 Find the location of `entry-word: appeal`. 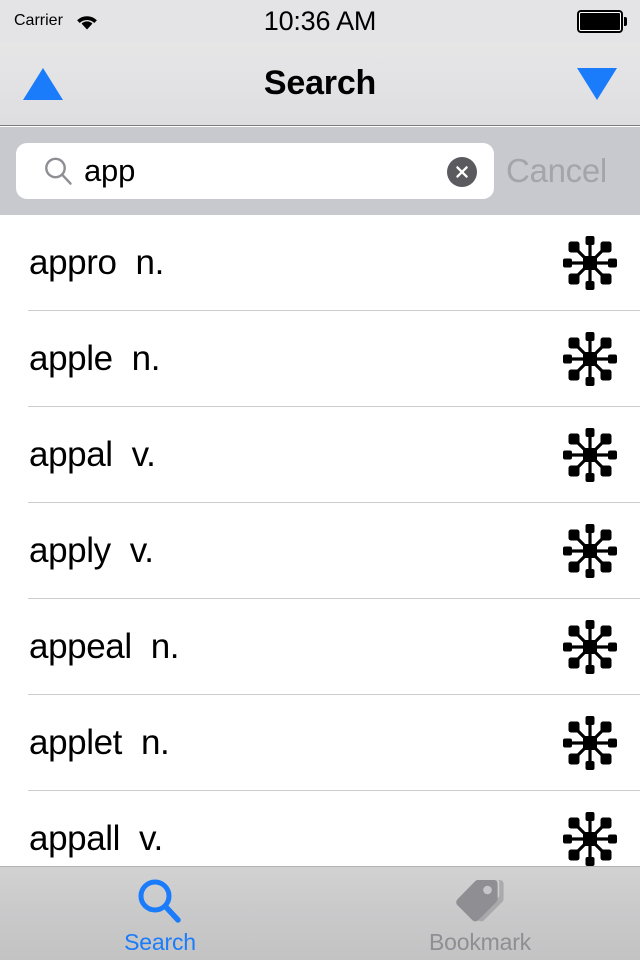

entry-word: appeal is located at coordinates (80, 646).